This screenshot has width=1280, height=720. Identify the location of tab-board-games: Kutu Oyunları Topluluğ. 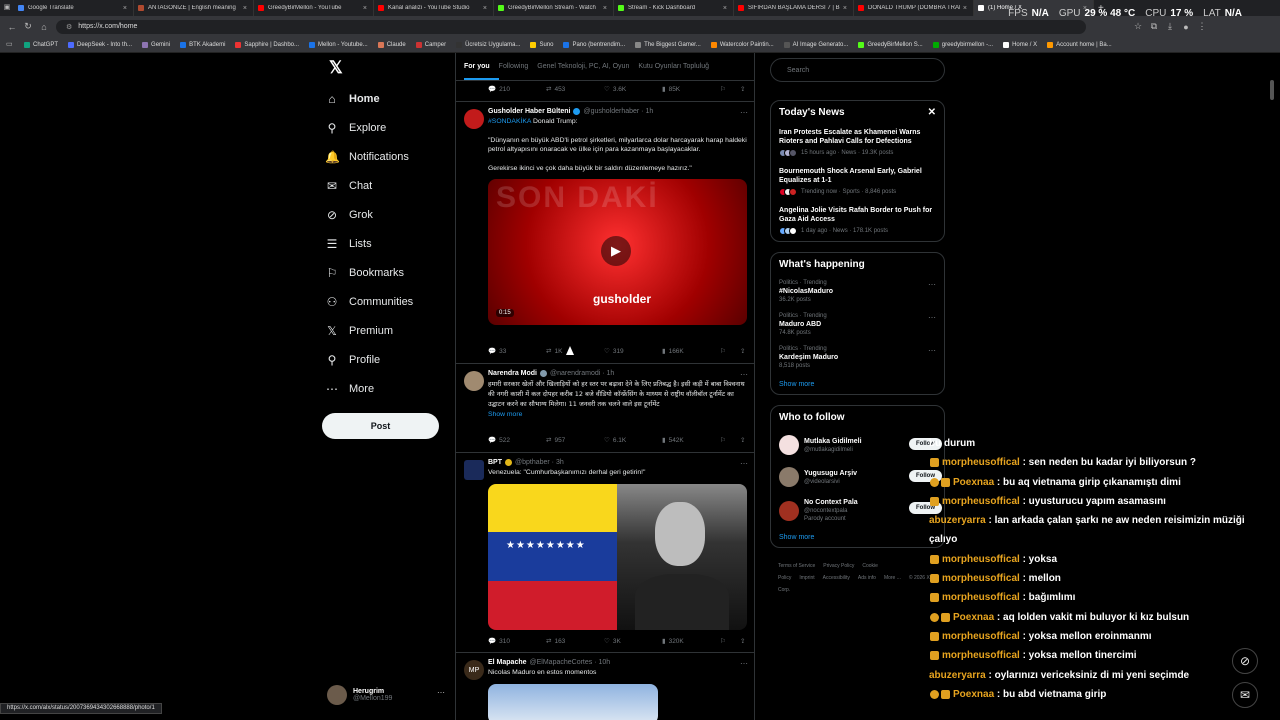
(678, 66).